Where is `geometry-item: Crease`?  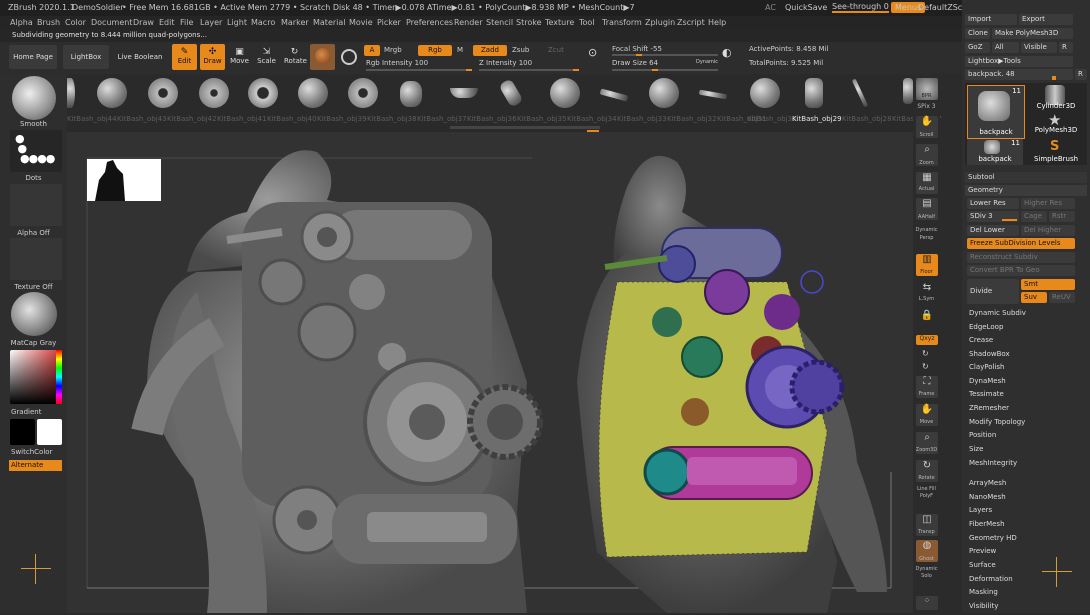 geometry-item: Crease is located at coordinates (981, 340).